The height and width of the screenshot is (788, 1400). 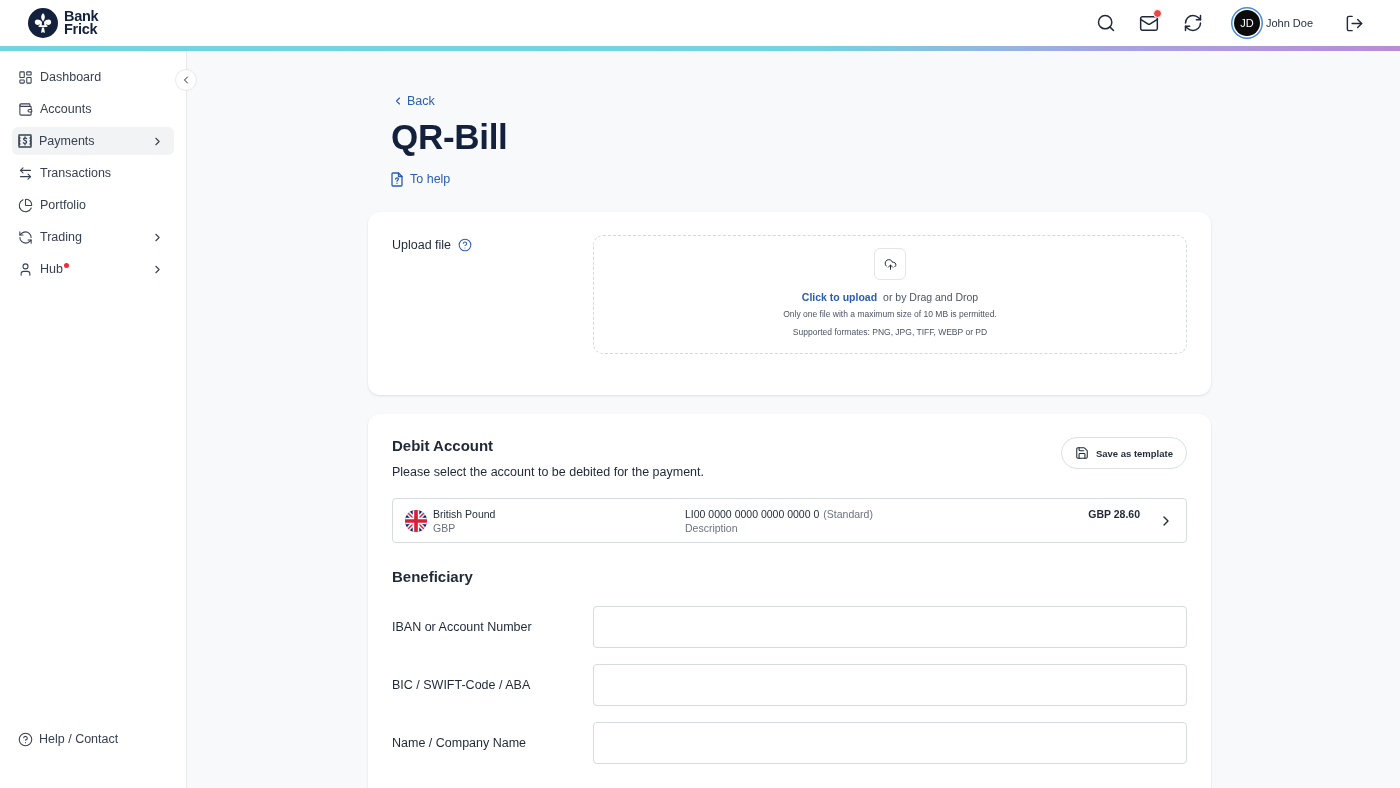 I want to click on account-description: Description, so click(x=711, y=527).